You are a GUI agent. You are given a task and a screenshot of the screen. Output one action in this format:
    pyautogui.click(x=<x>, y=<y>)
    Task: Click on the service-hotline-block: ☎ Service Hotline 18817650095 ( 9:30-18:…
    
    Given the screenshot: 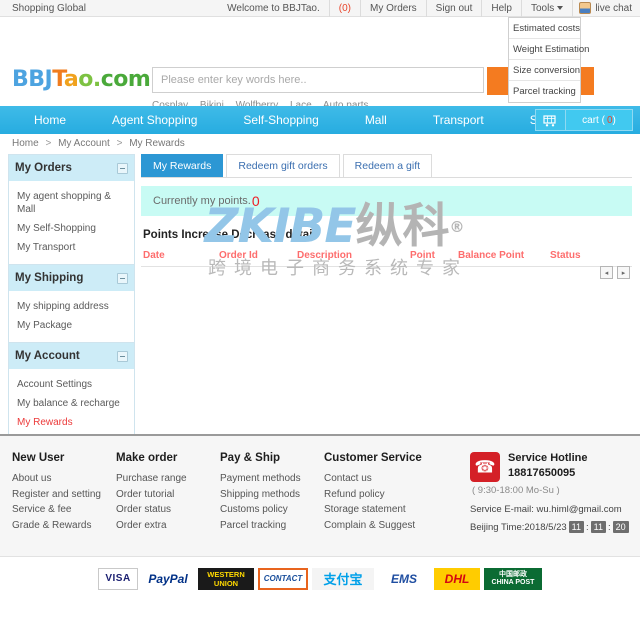 What is the action you would take?
    pyautogui.click(x=552, y=492)
    